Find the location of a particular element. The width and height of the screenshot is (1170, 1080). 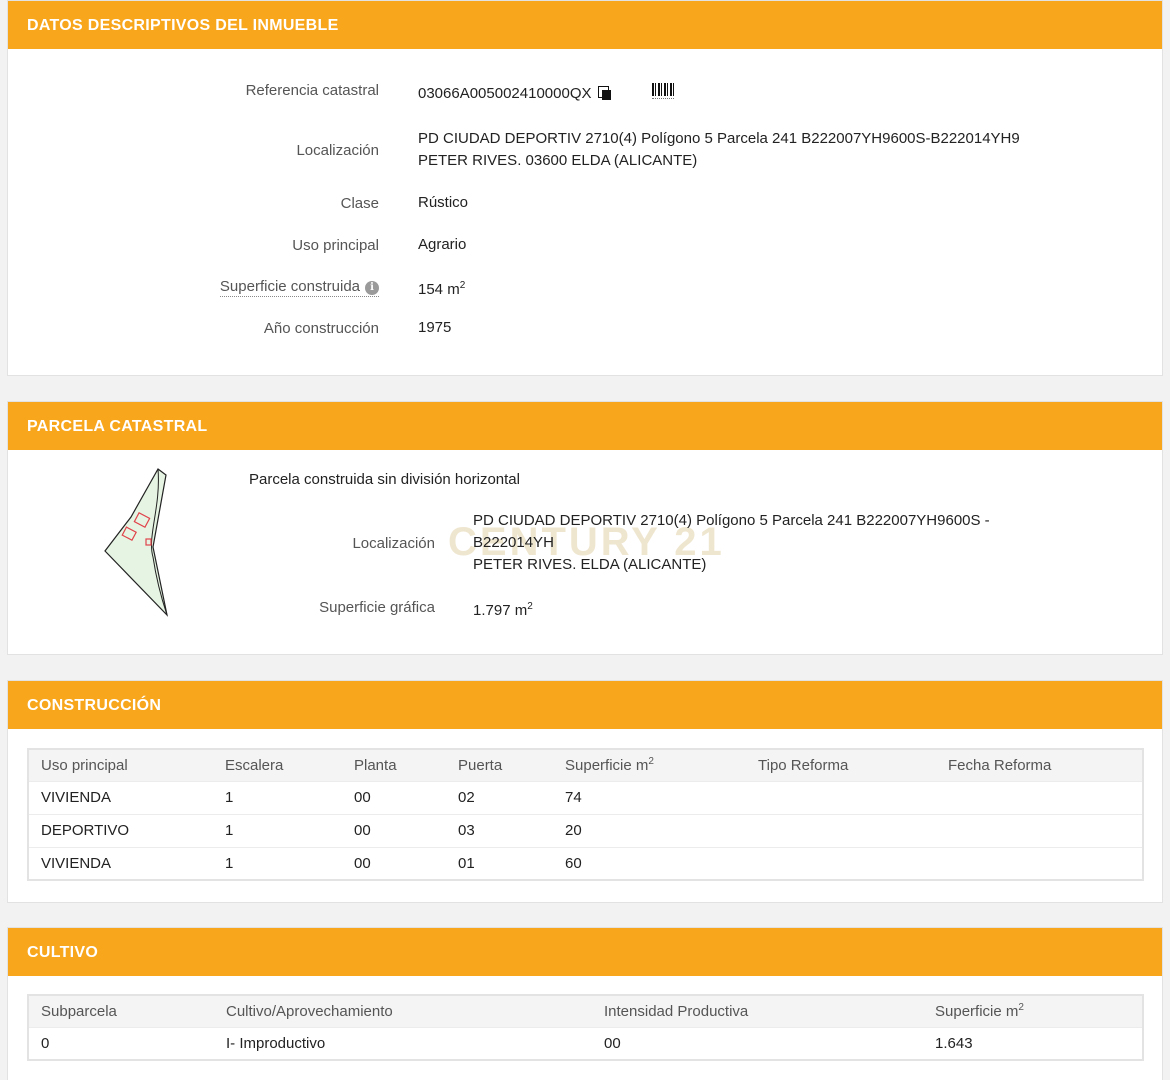

panel-title: CULTIVO is located at coordinates (585, 952).